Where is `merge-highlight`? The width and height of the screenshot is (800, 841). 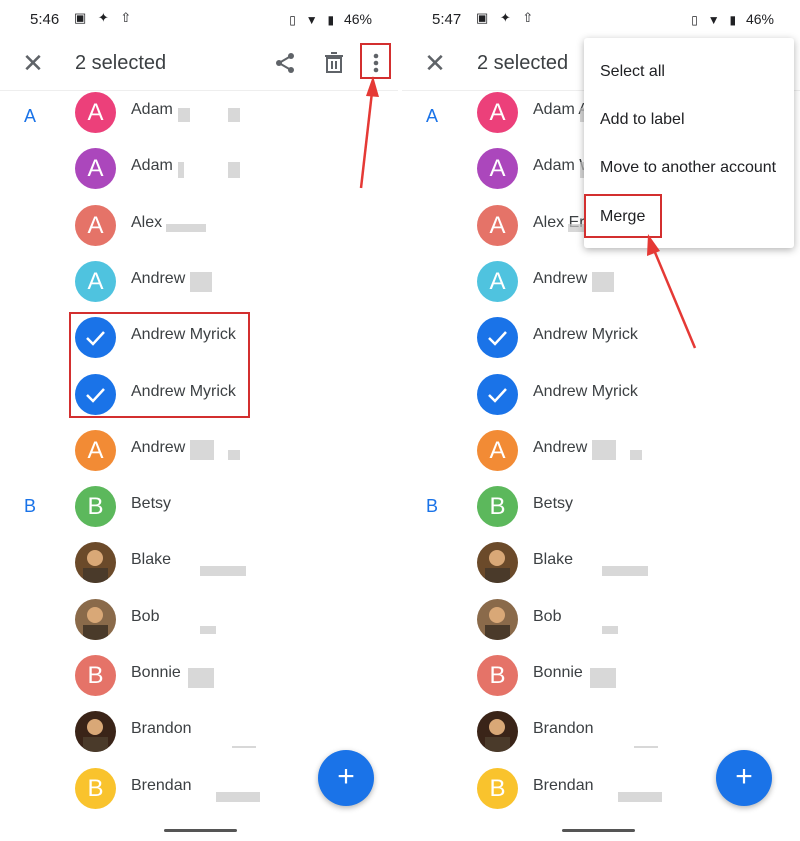
merge-highlight is located at coordinates (623, 216).